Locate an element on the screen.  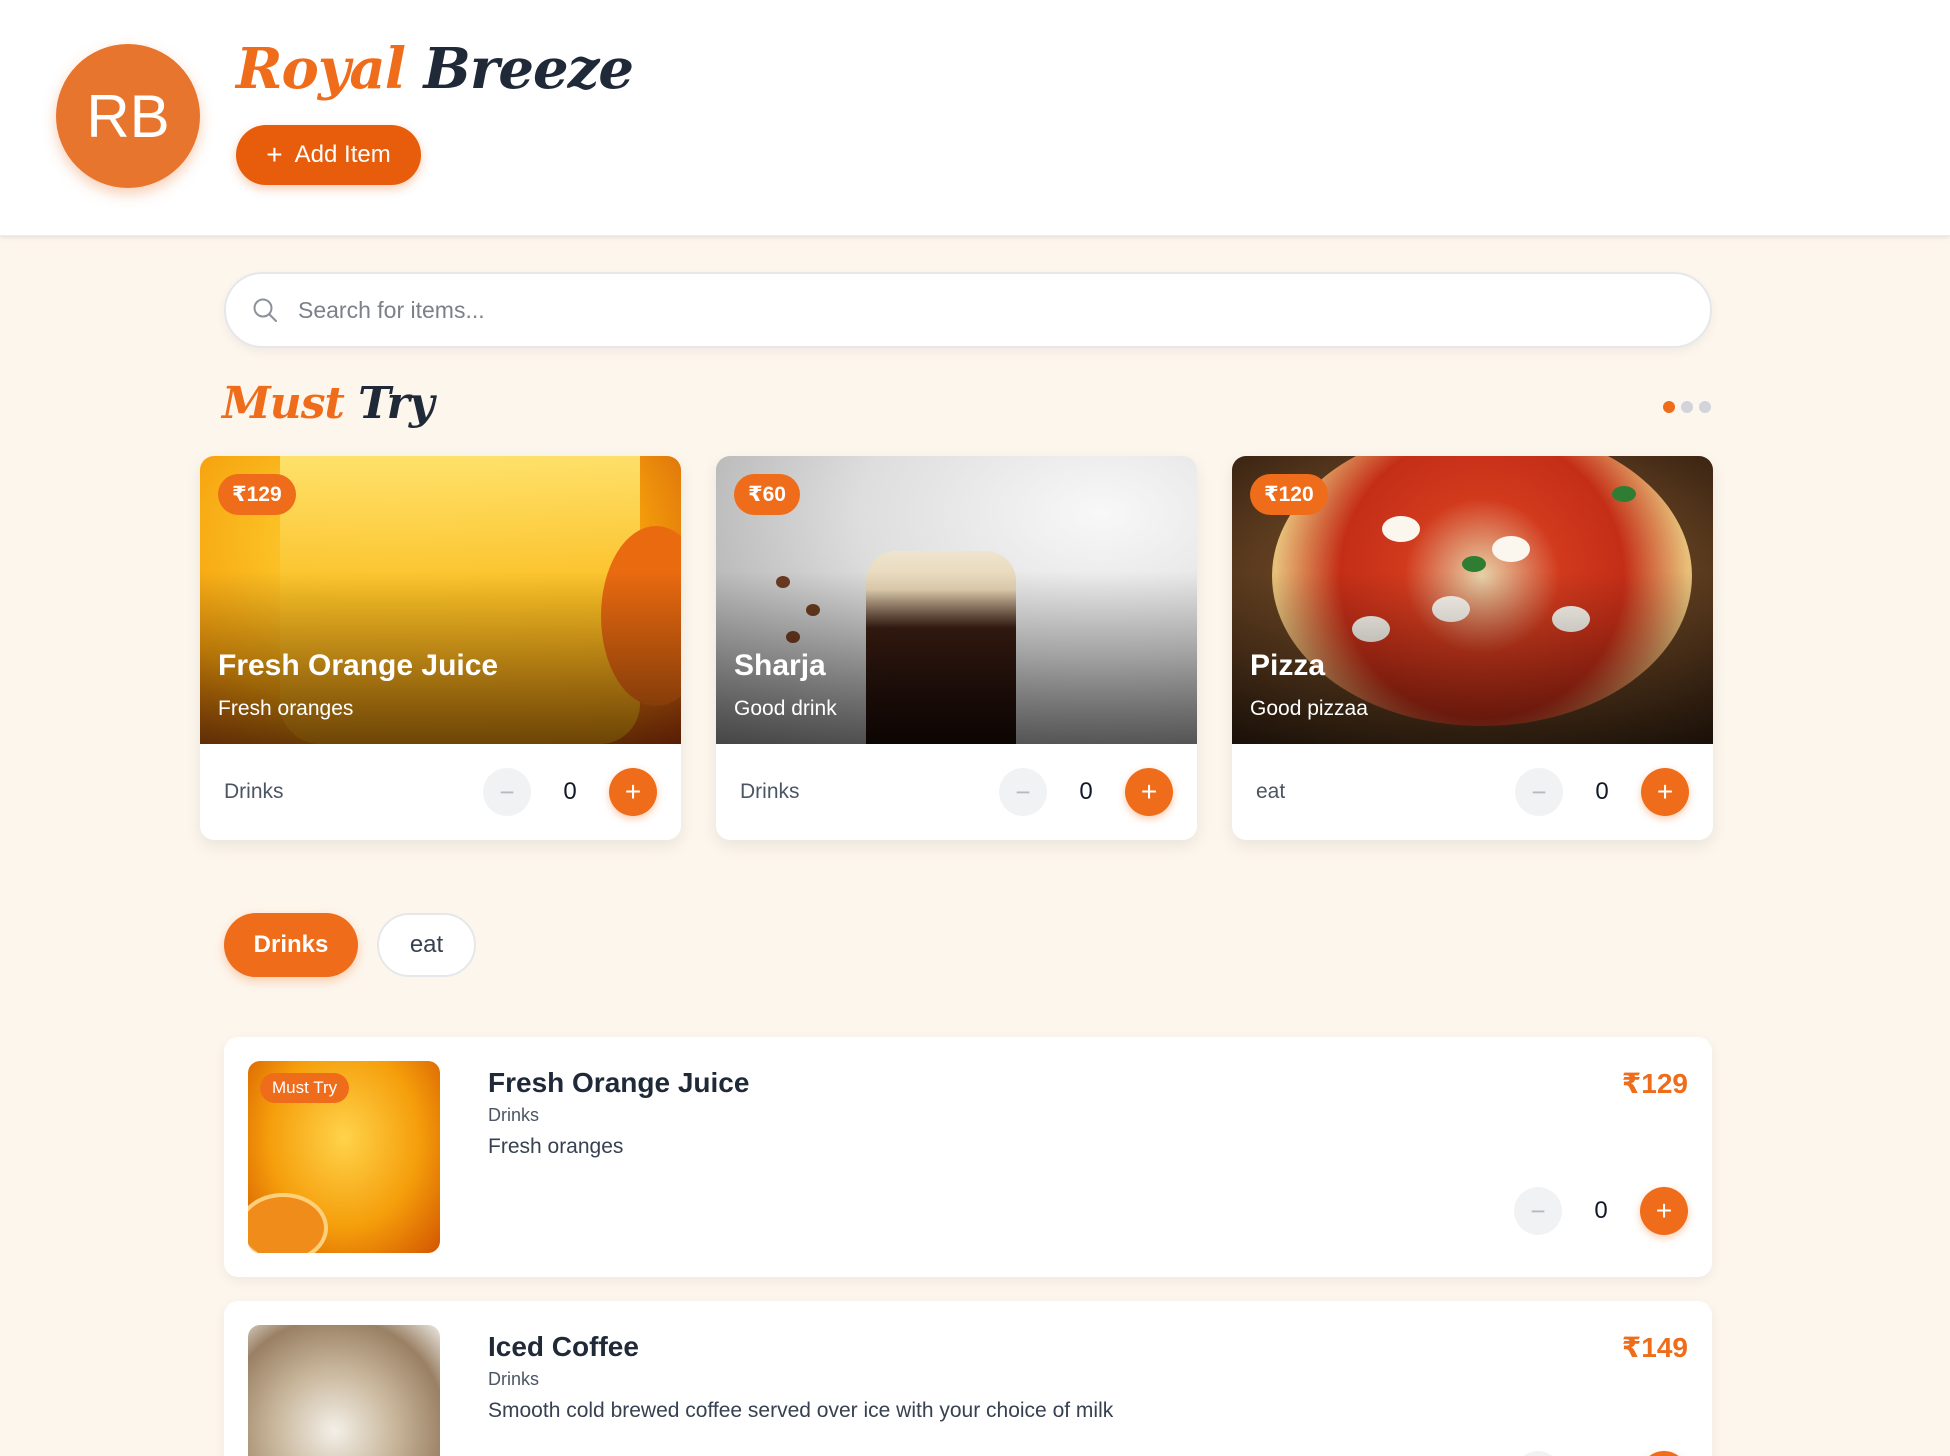
item-thumbnail is located at coordinates (344, 1390).